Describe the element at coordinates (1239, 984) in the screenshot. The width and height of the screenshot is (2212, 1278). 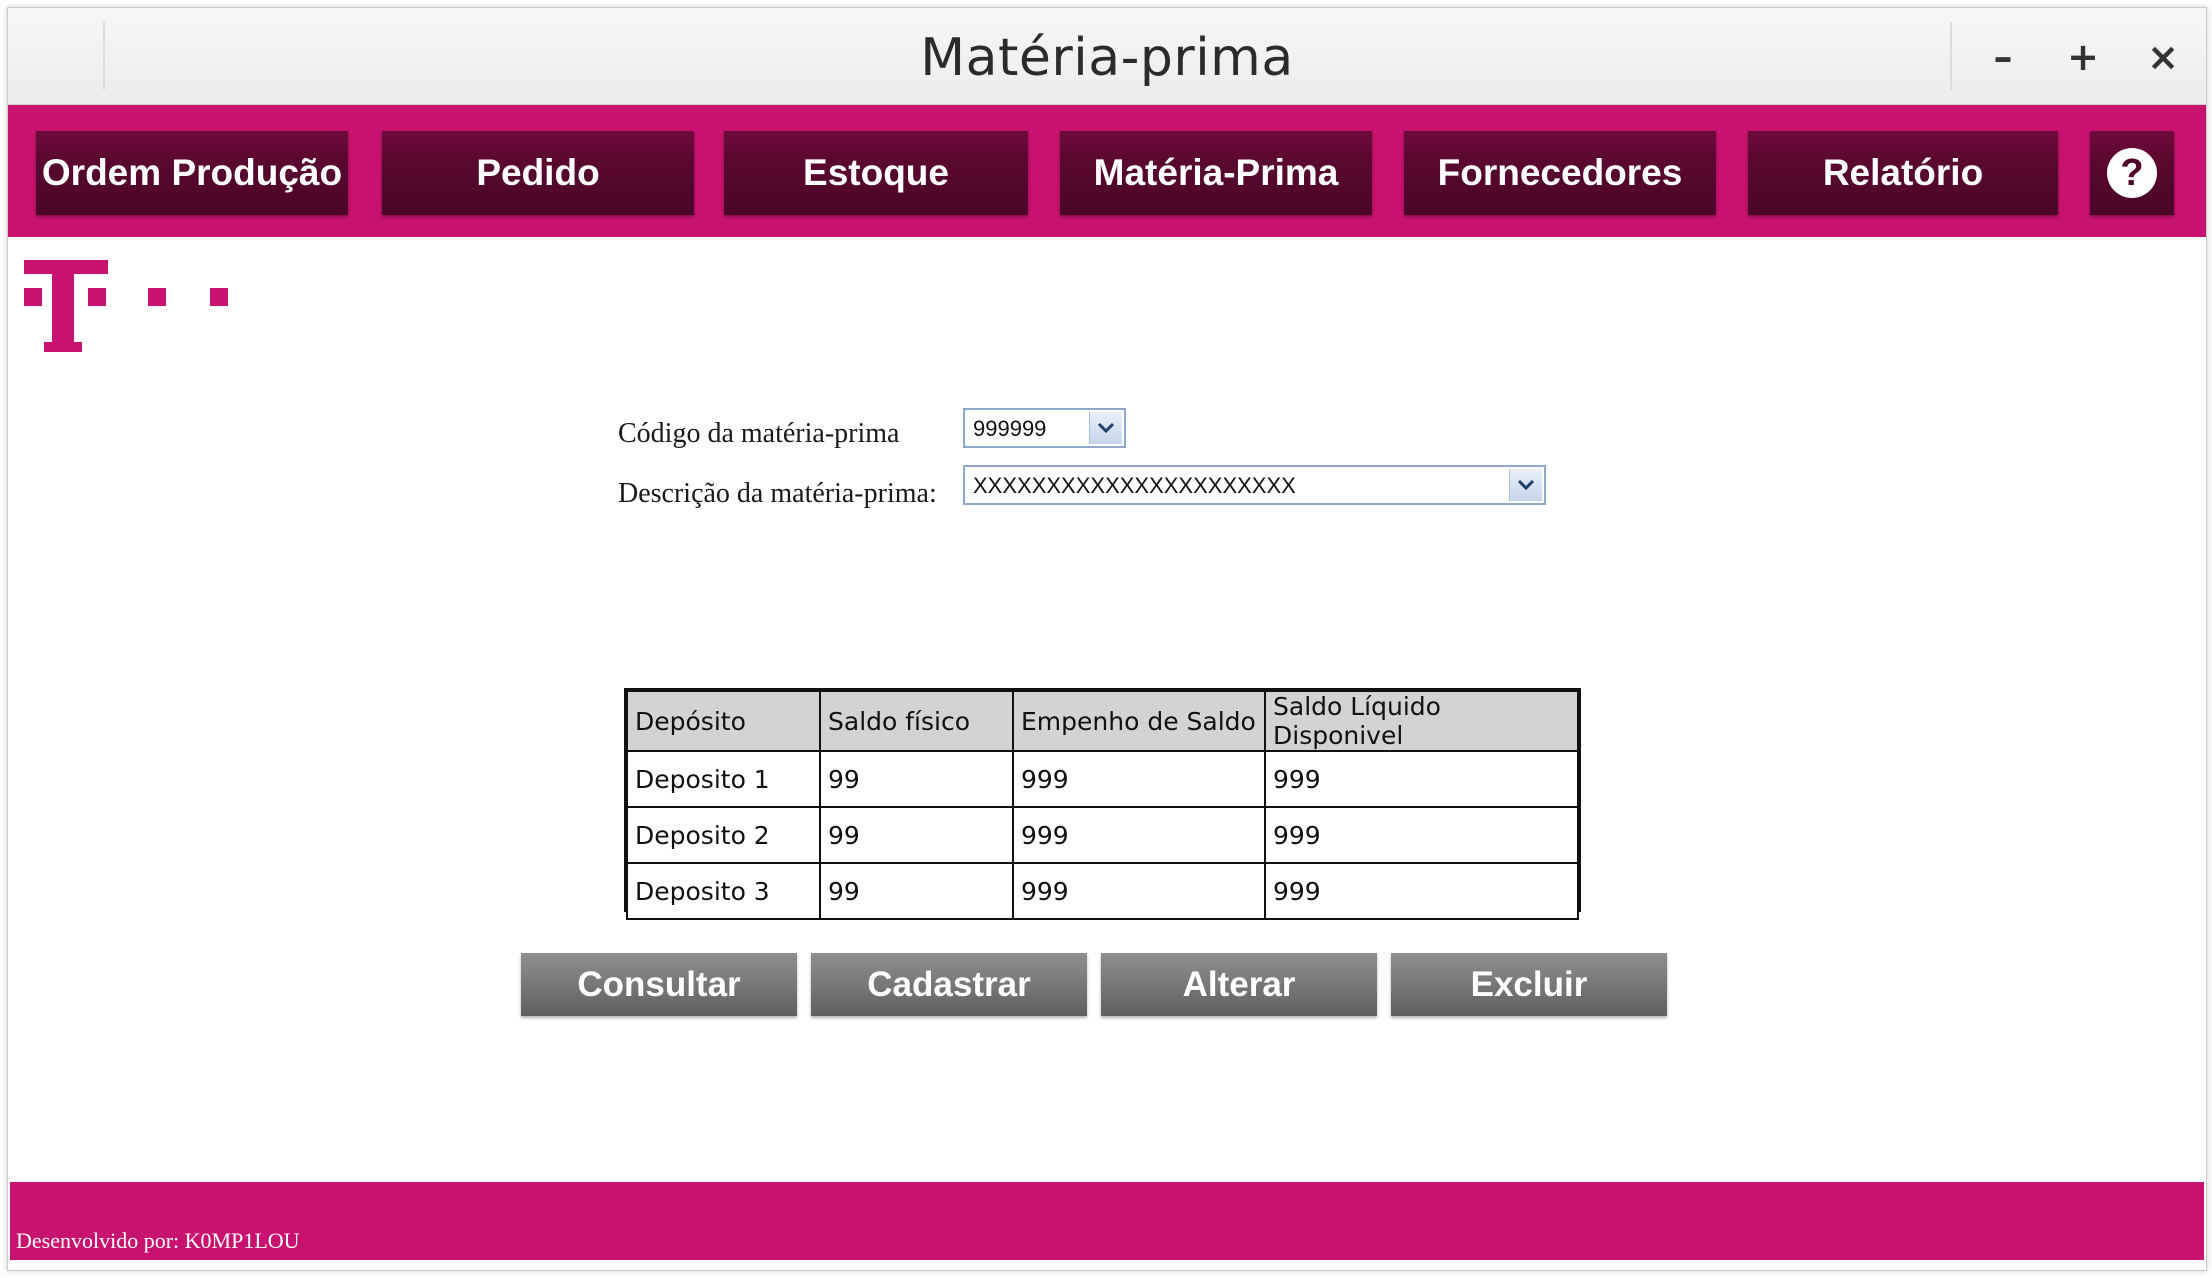
I see `alterar-button: Alterar` at that location.